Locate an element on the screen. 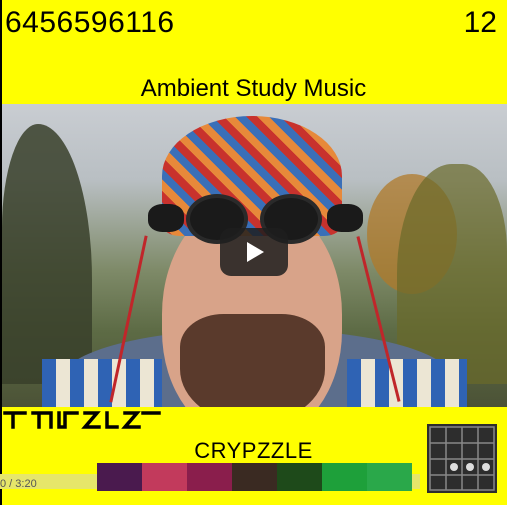 This screenshot has width=507, height=505. puzzle-code: 6456596116 is located at coordinates (90, 22).